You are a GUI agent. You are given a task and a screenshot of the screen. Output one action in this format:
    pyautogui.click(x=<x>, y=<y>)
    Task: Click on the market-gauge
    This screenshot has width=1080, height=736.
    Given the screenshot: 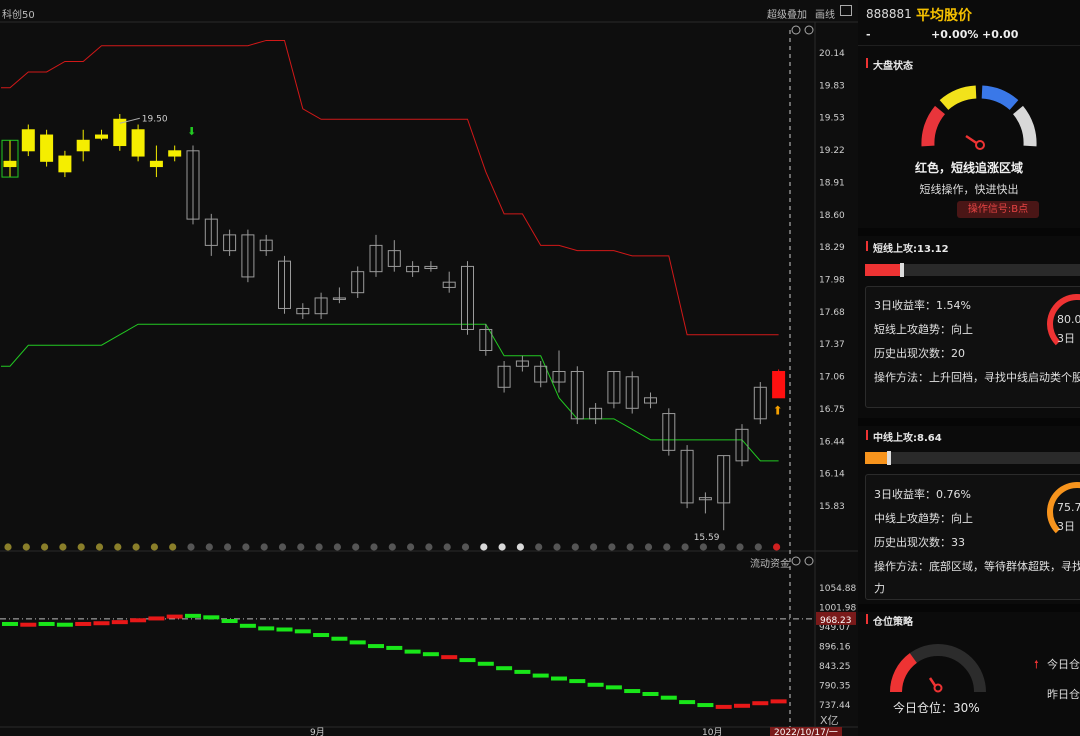 What is the action you would take?
    pyautogui.click(x=979, y=117)
    